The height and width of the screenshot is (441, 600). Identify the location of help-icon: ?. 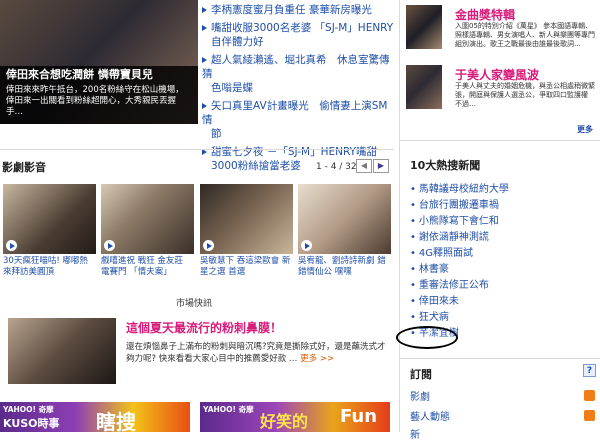
(589, 371).